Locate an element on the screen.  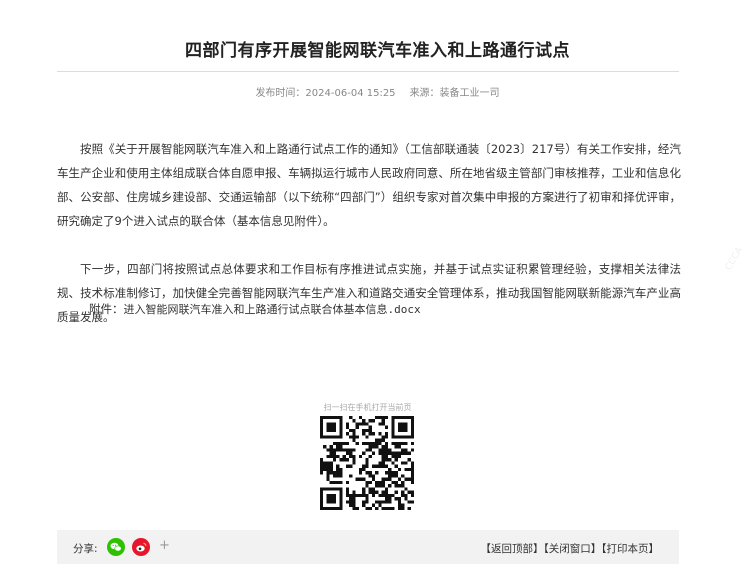
footer-links: 【返回顶部】【关闭窗口】【打印本页】 is located at coordinates (570, 548).